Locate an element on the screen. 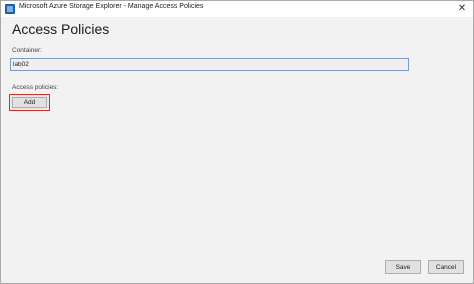 This screenshot has width=474, height=284. azure-storage-explorer-icon is located at coordinates (10, 9).